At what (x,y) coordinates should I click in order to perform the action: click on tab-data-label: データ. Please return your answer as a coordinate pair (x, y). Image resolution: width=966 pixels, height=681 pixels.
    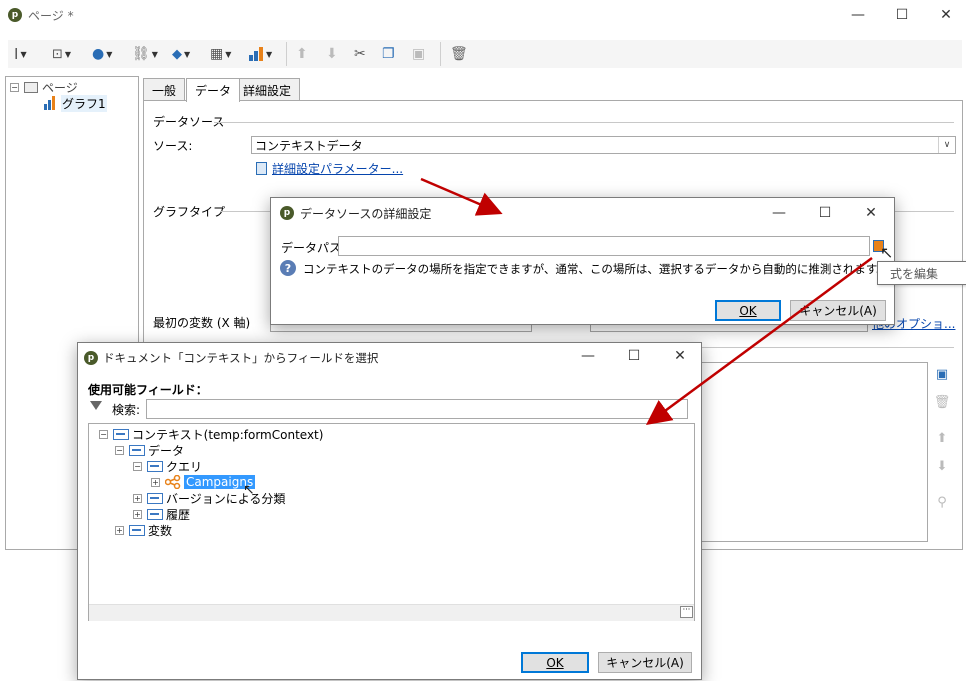
    Looking at the image, I should click on (213, 91).